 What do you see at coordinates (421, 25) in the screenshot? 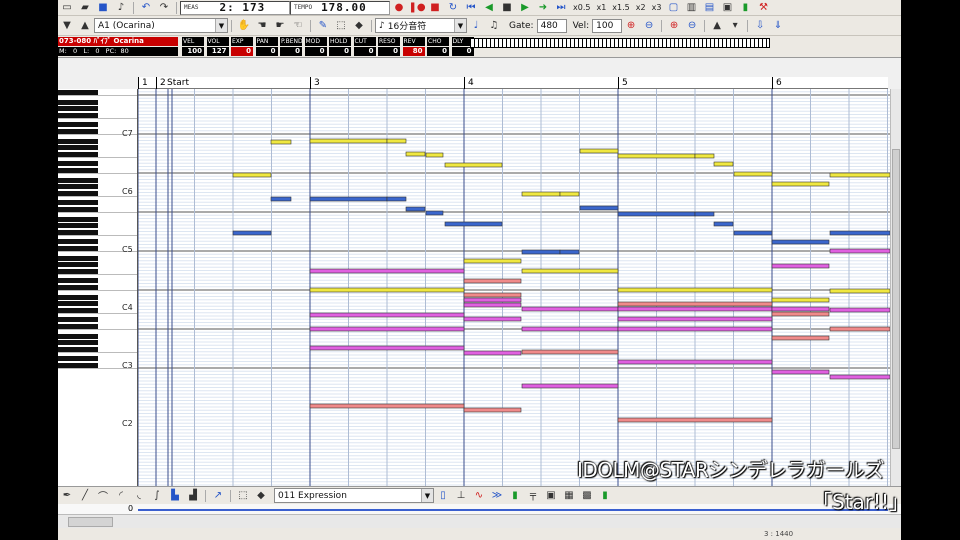
I see `note-length-select: ♪ 16分音符 ▼` at bounding box center [421, 25].